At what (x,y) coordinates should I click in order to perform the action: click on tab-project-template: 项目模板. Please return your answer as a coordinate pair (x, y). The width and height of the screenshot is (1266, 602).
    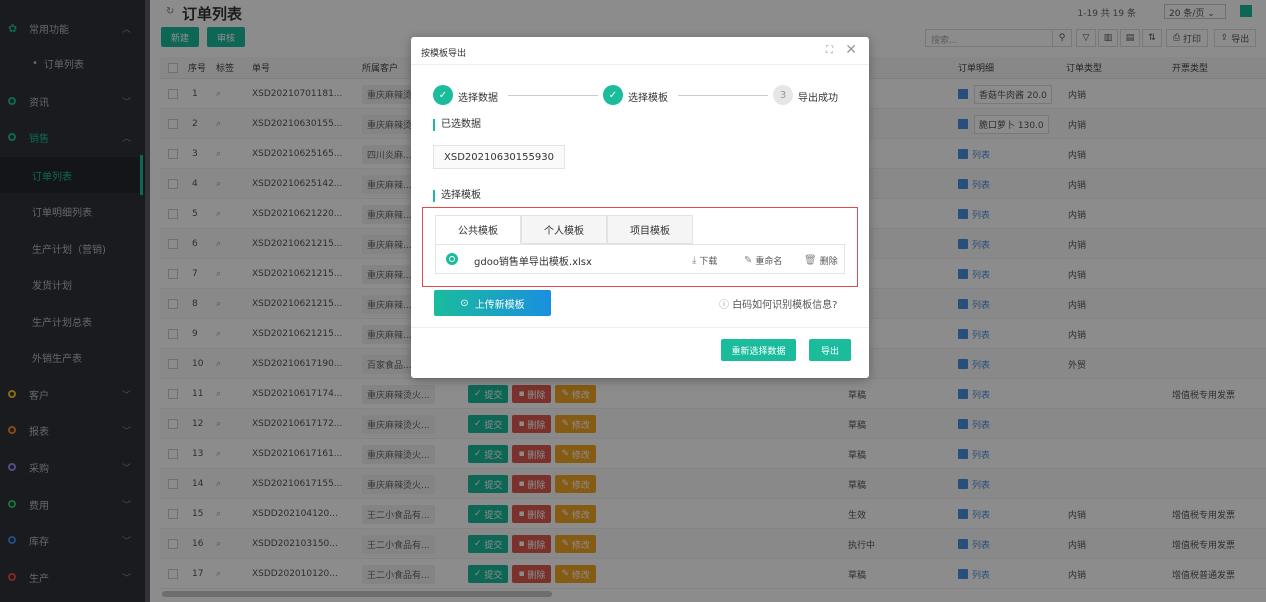
    Looking at the image, I should click on (650, 229).